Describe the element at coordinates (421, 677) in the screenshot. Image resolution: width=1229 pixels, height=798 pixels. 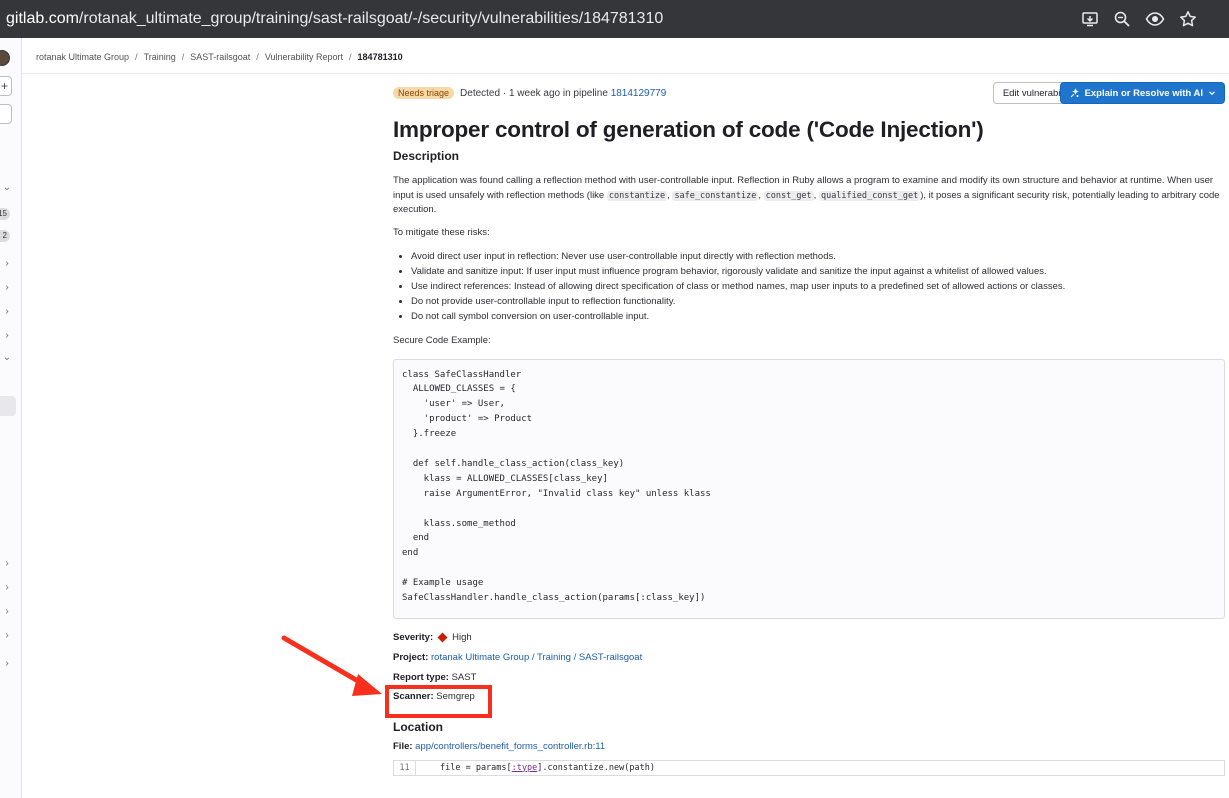
I see `report-type-label: Report type:` at that location.